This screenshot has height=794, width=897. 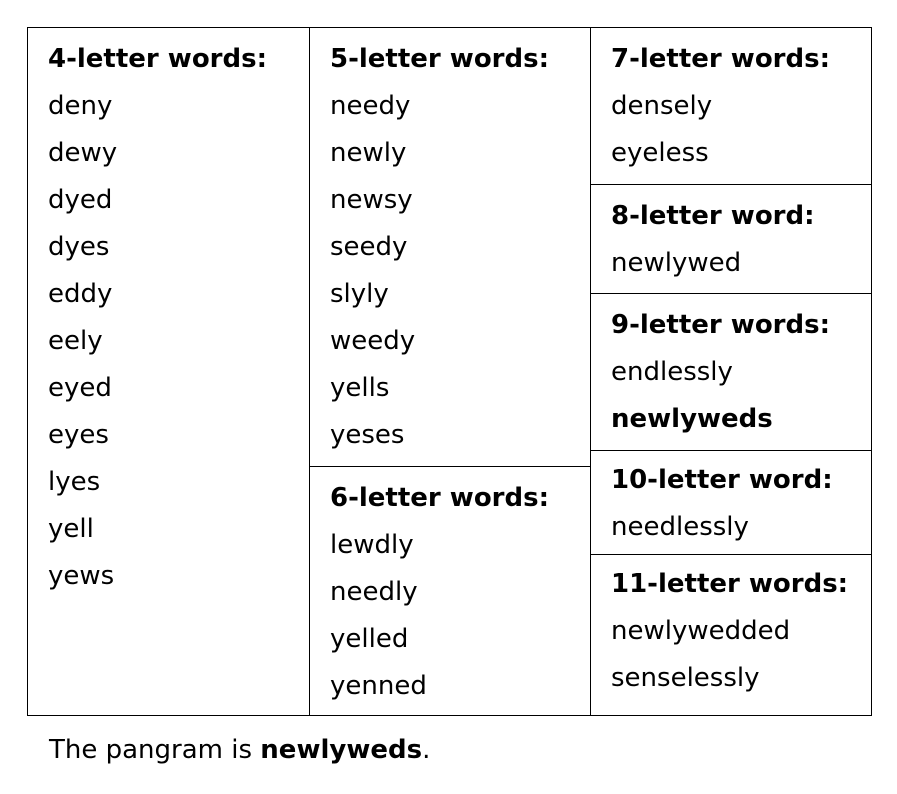 I want to click on word-item: yenned, so click(x=378, y=686).